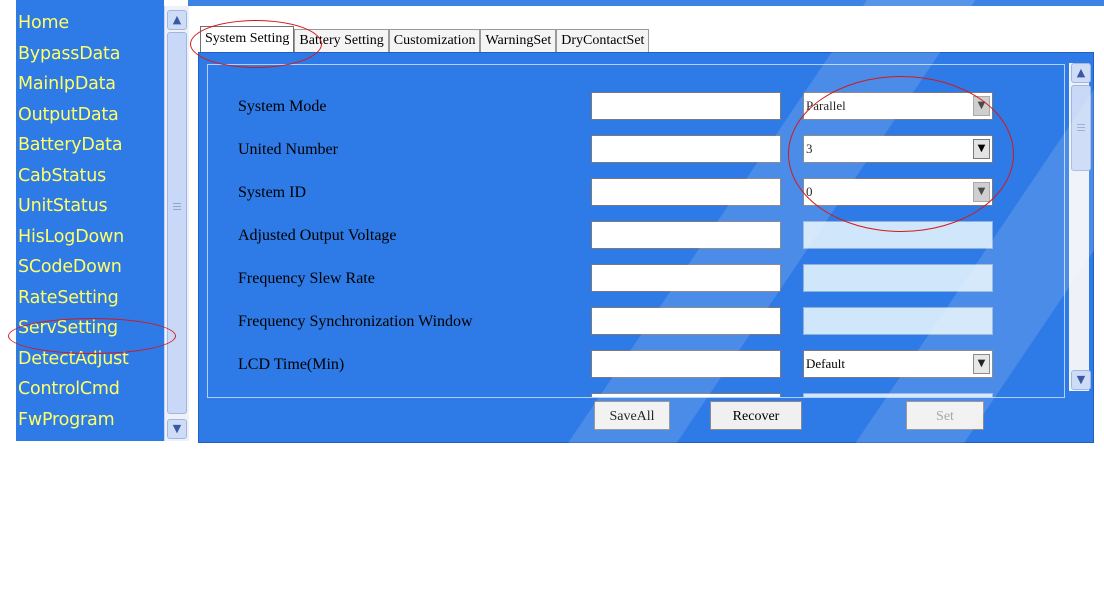 This screenshot has width=1104, height=605. What do you see at coordinates (91, 176) in the screenshot?
I see `nav-item-cabstatus: CabStatus` at bounding box center [91, 176].